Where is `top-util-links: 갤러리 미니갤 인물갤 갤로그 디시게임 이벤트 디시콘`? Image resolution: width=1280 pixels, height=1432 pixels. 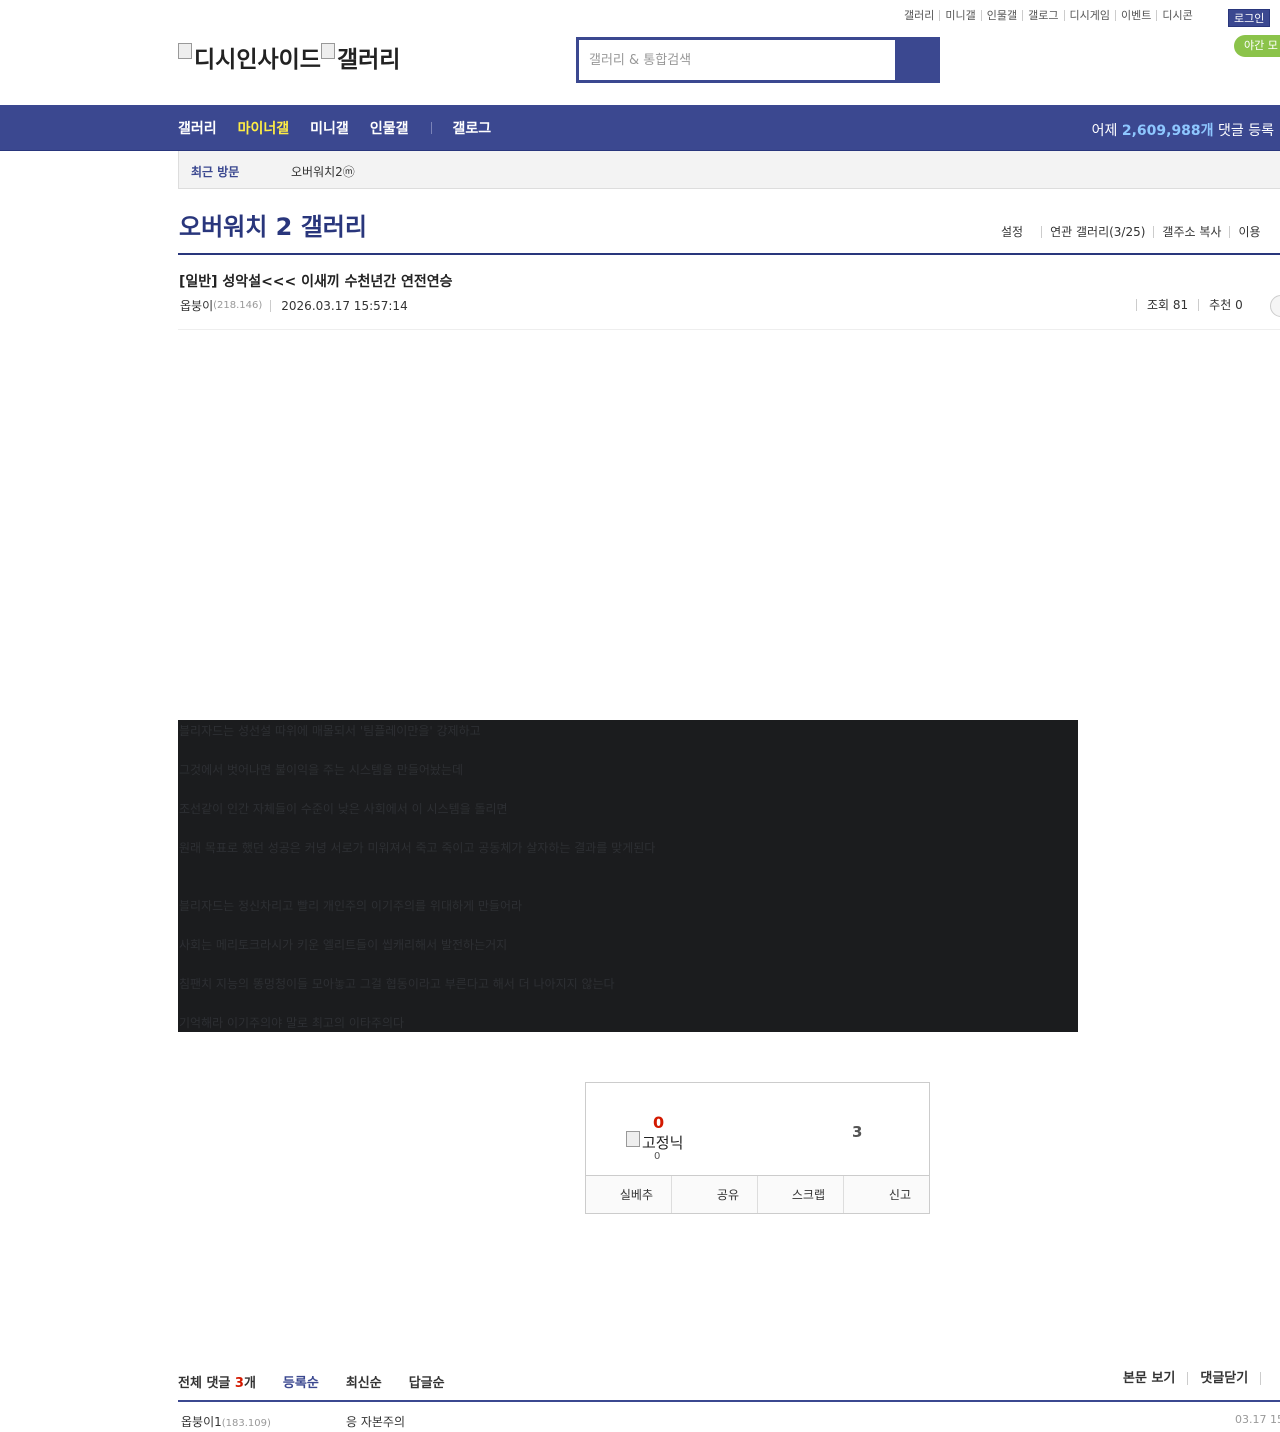
top-util-links: 갤러리 미니갤 인물갤 갤로그 디시게임 이벤트 디시콘 is located at coordinates (1051, 15).